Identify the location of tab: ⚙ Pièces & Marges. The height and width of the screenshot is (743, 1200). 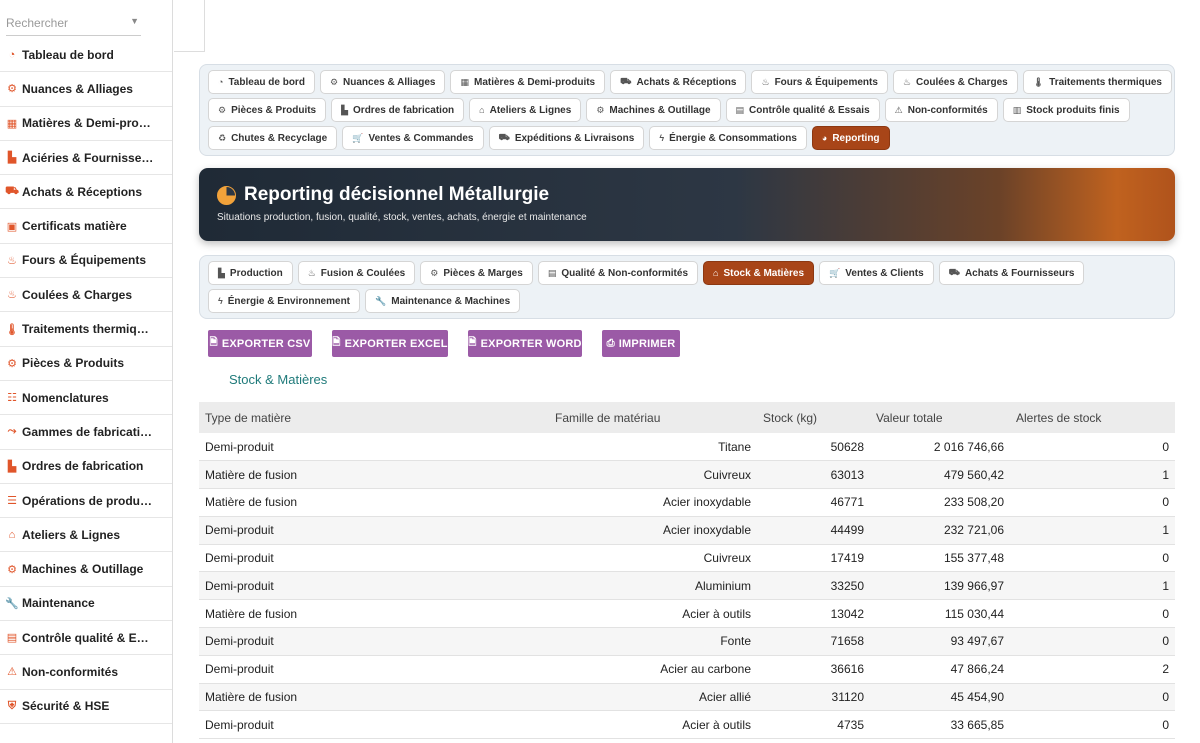
(476, 273).